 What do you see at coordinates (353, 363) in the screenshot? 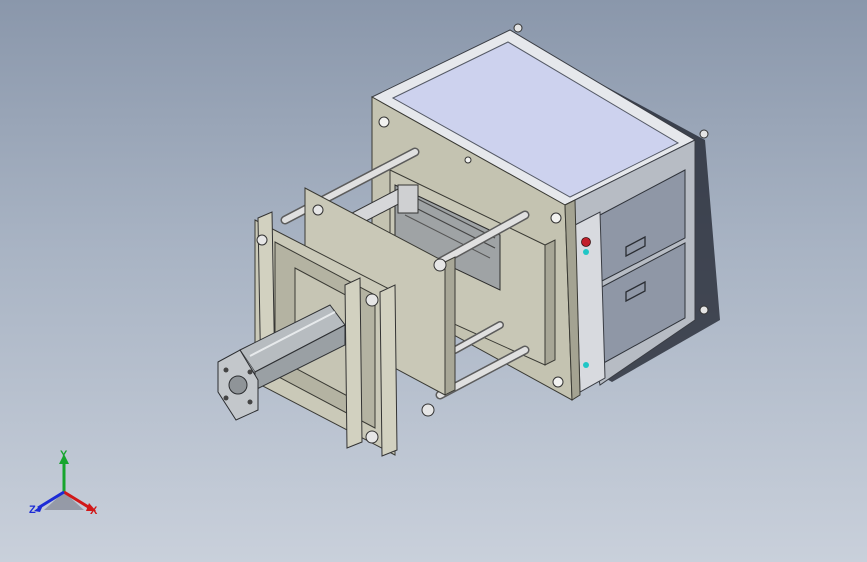
I see `right-vertical-bar` at bounding box center [353, 363].